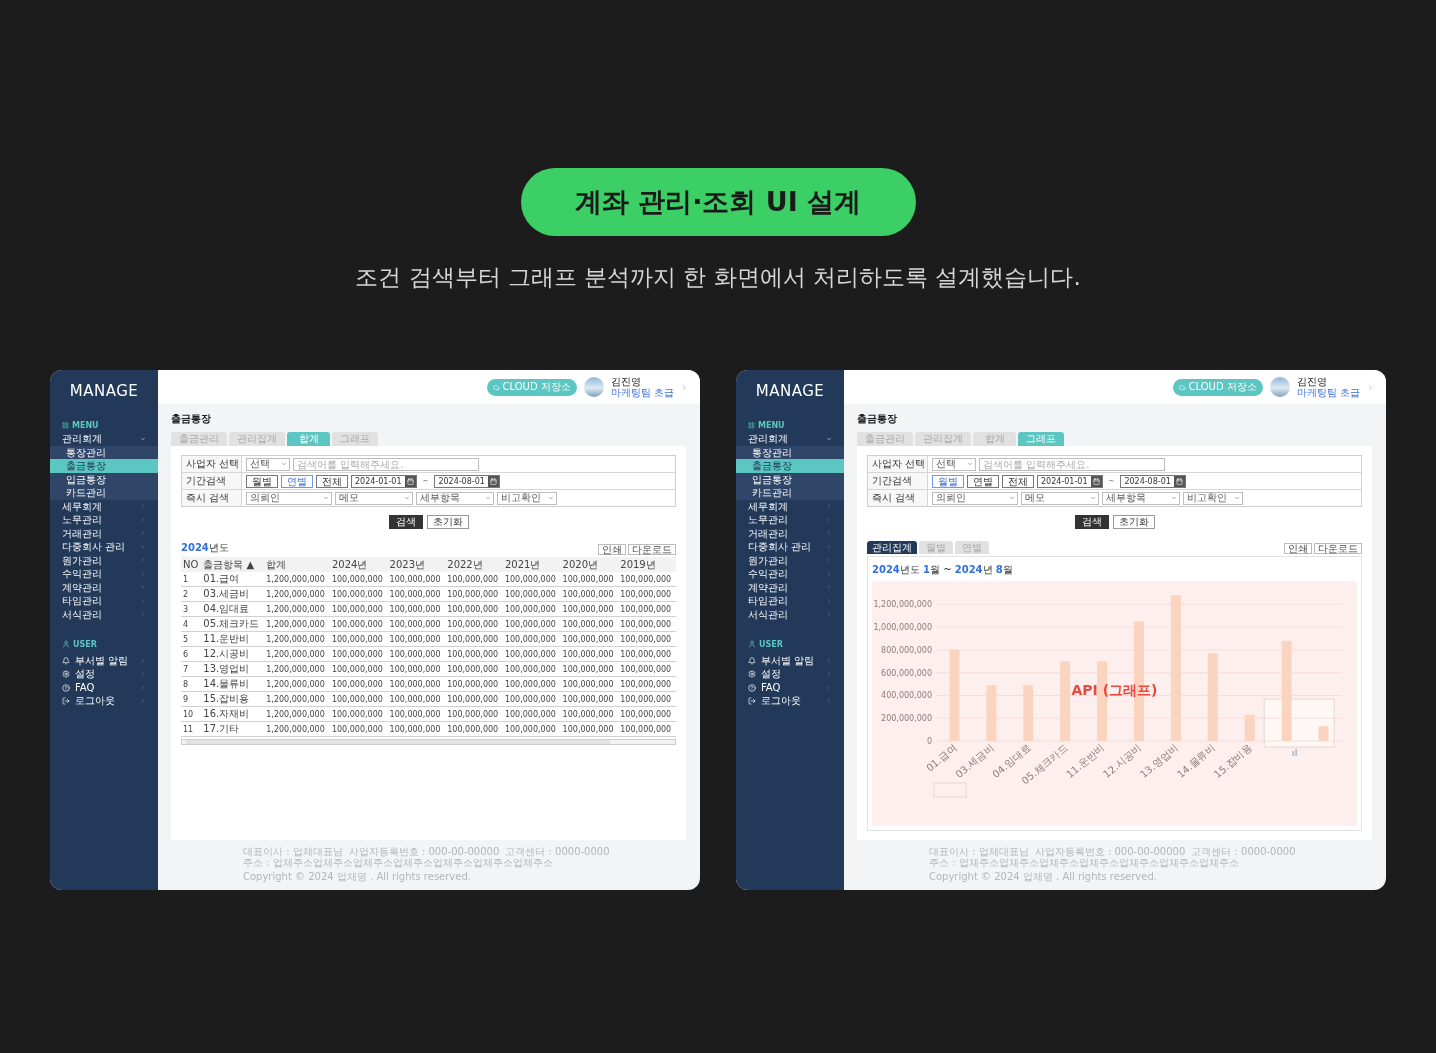 The width and height of the screenshot is (1436, 1053). Describe the element at coordinates (589, 564) in the screenshot. I see `column-header: 2020년` at that location.